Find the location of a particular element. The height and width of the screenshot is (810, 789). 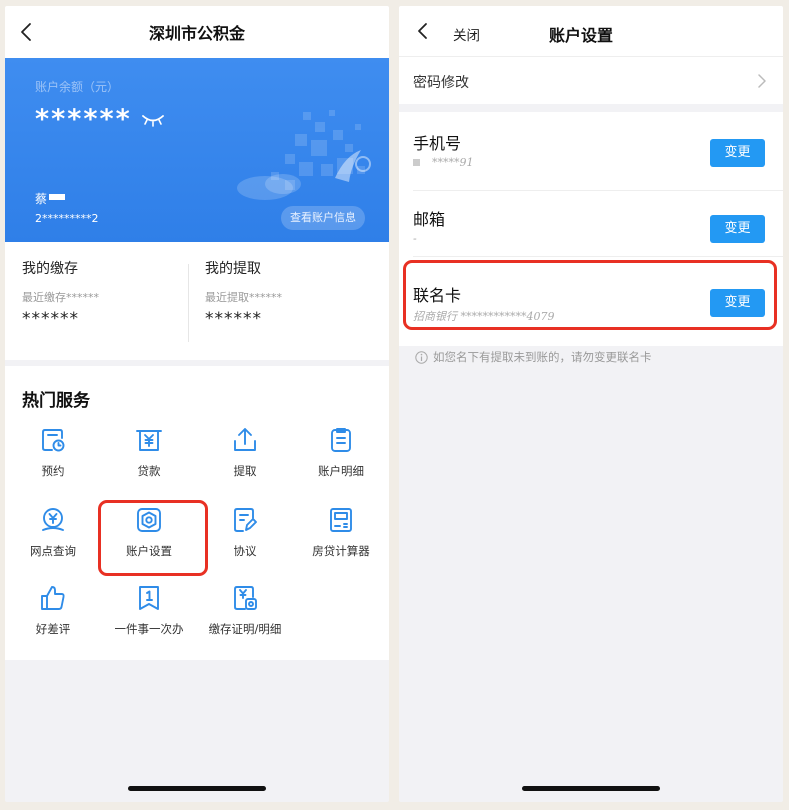

service-appointment: 预约 is located at coordinates (53, 452).